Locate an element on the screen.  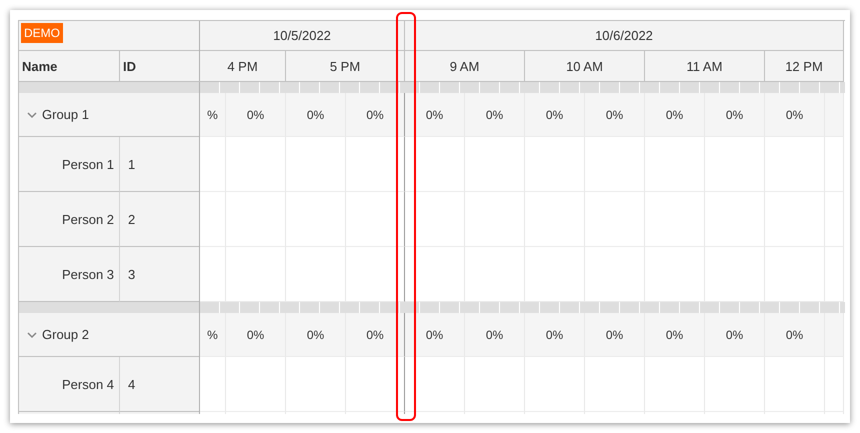
hour-header: 11 AM is located at coordinates (705, 66).